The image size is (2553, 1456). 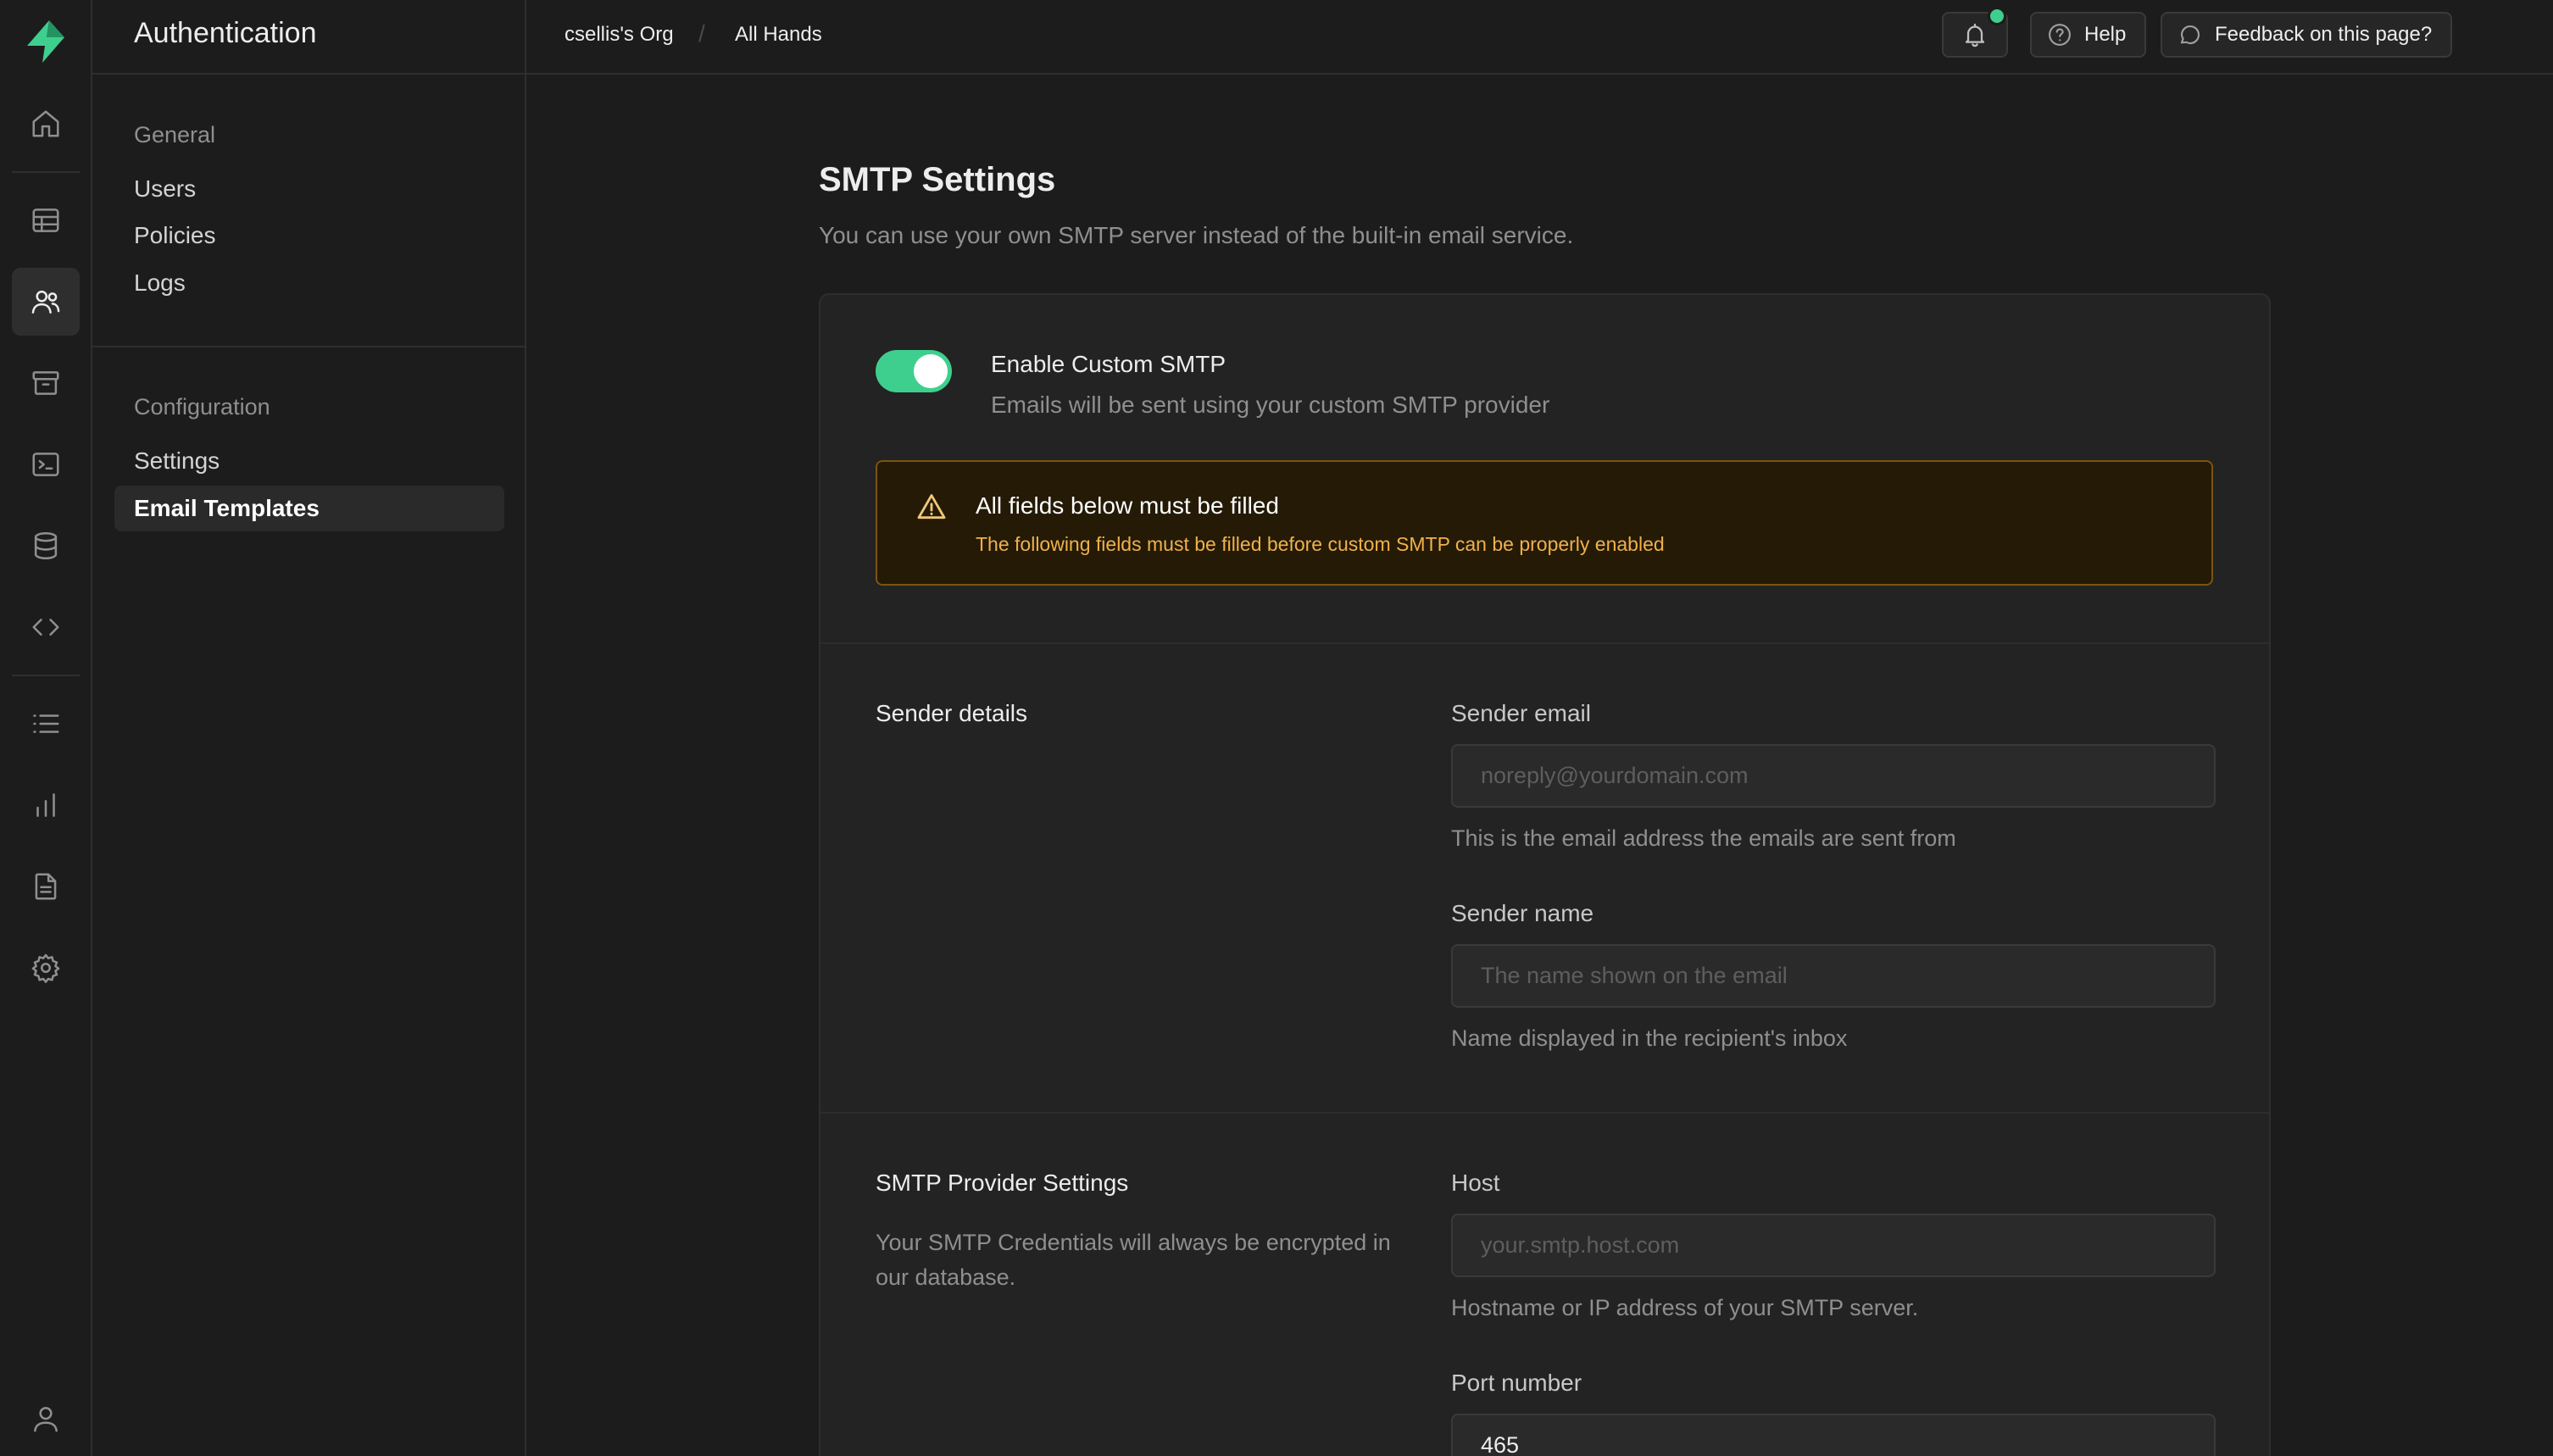 I want to click on sidebar-item-settings: Settings, so click(x=309, y=461).